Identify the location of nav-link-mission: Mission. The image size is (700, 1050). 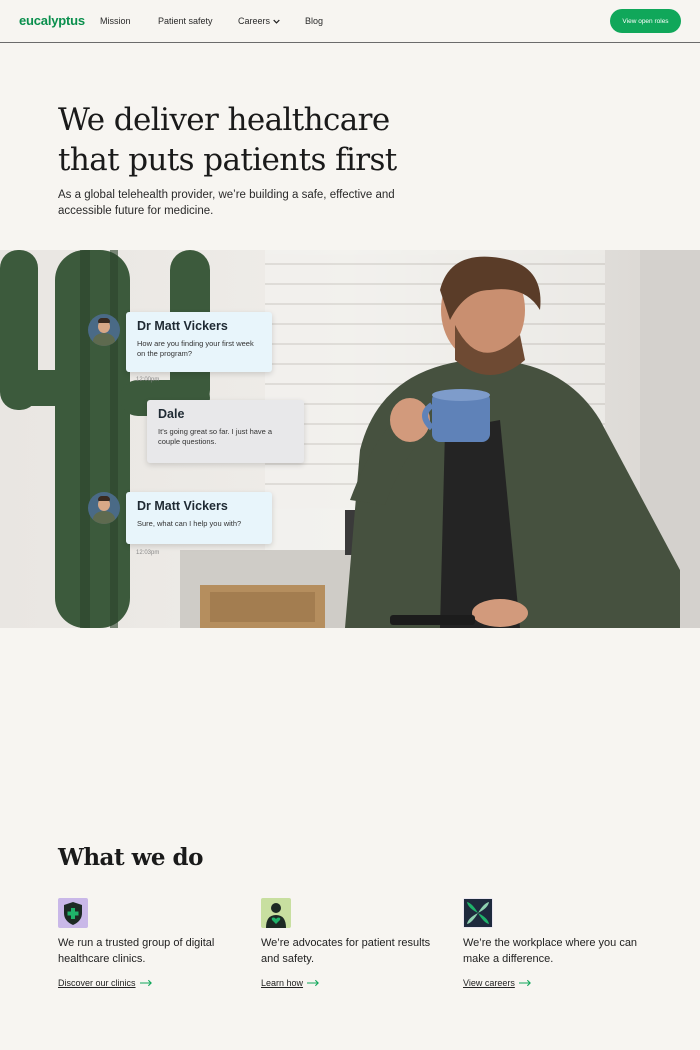
(115, 21).